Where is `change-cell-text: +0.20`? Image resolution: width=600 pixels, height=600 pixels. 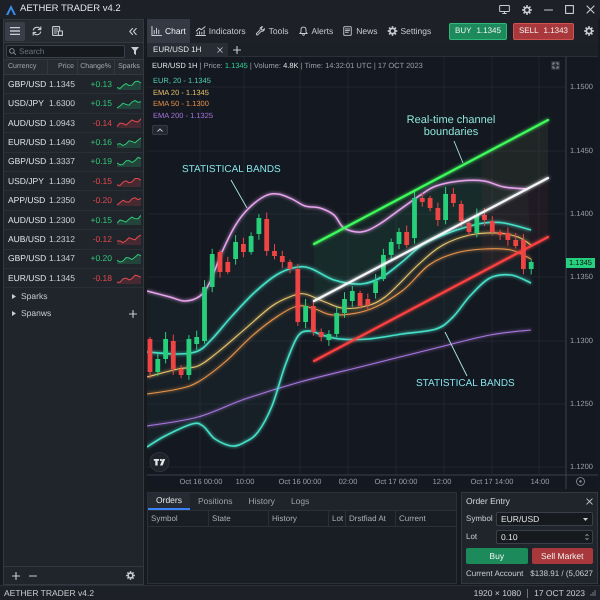
change-cell-text: +0.20 is located at coordinates (101, 259).